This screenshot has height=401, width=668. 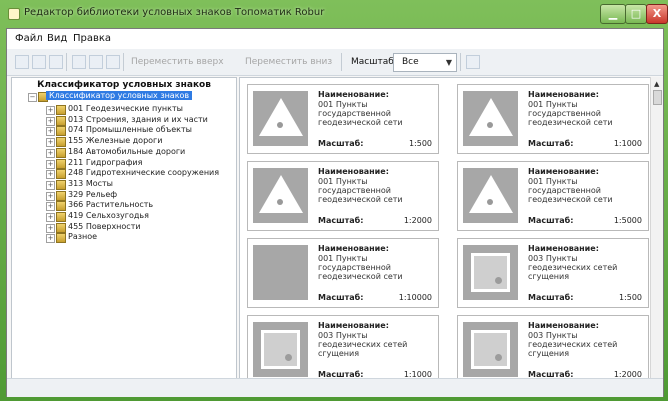 What do you see at coordinates (657, 14) in the screenshot?
I see `close-button: X` at bounding box center [657, 14].